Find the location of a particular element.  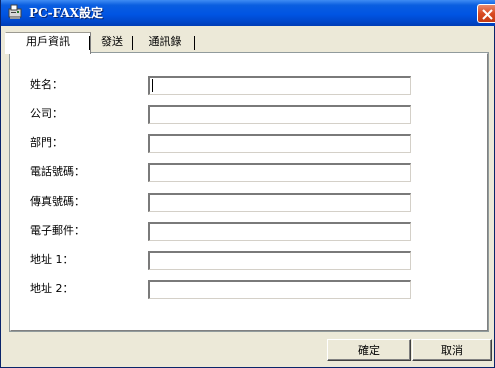

title-bar: PC-FAX設定 is located at coordinates (248, 13).